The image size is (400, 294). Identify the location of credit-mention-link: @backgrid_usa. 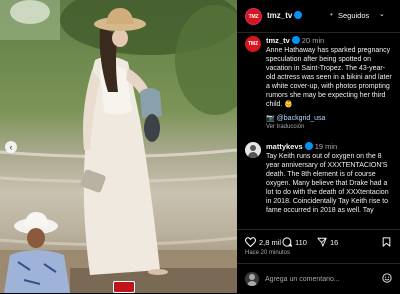
(301, 118).